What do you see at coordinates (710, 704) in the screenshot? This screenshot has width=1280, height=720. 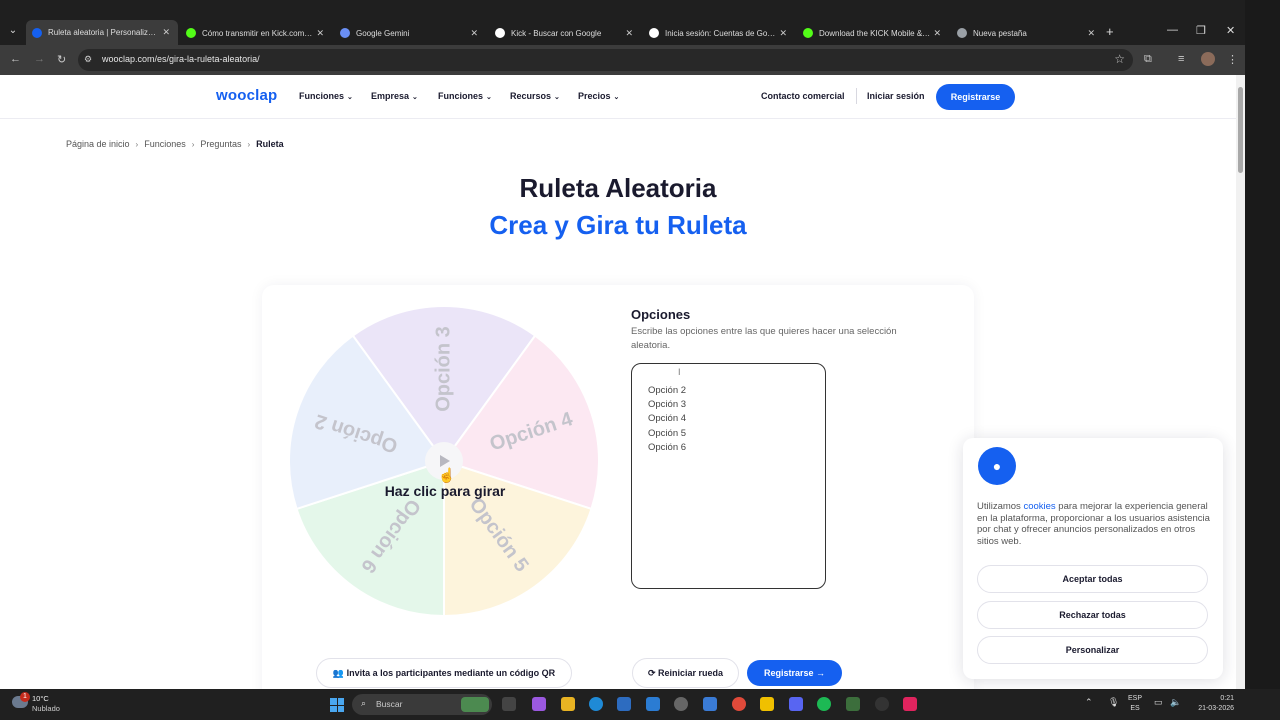 I see `defender-icon` at bounding box center [710, 704].